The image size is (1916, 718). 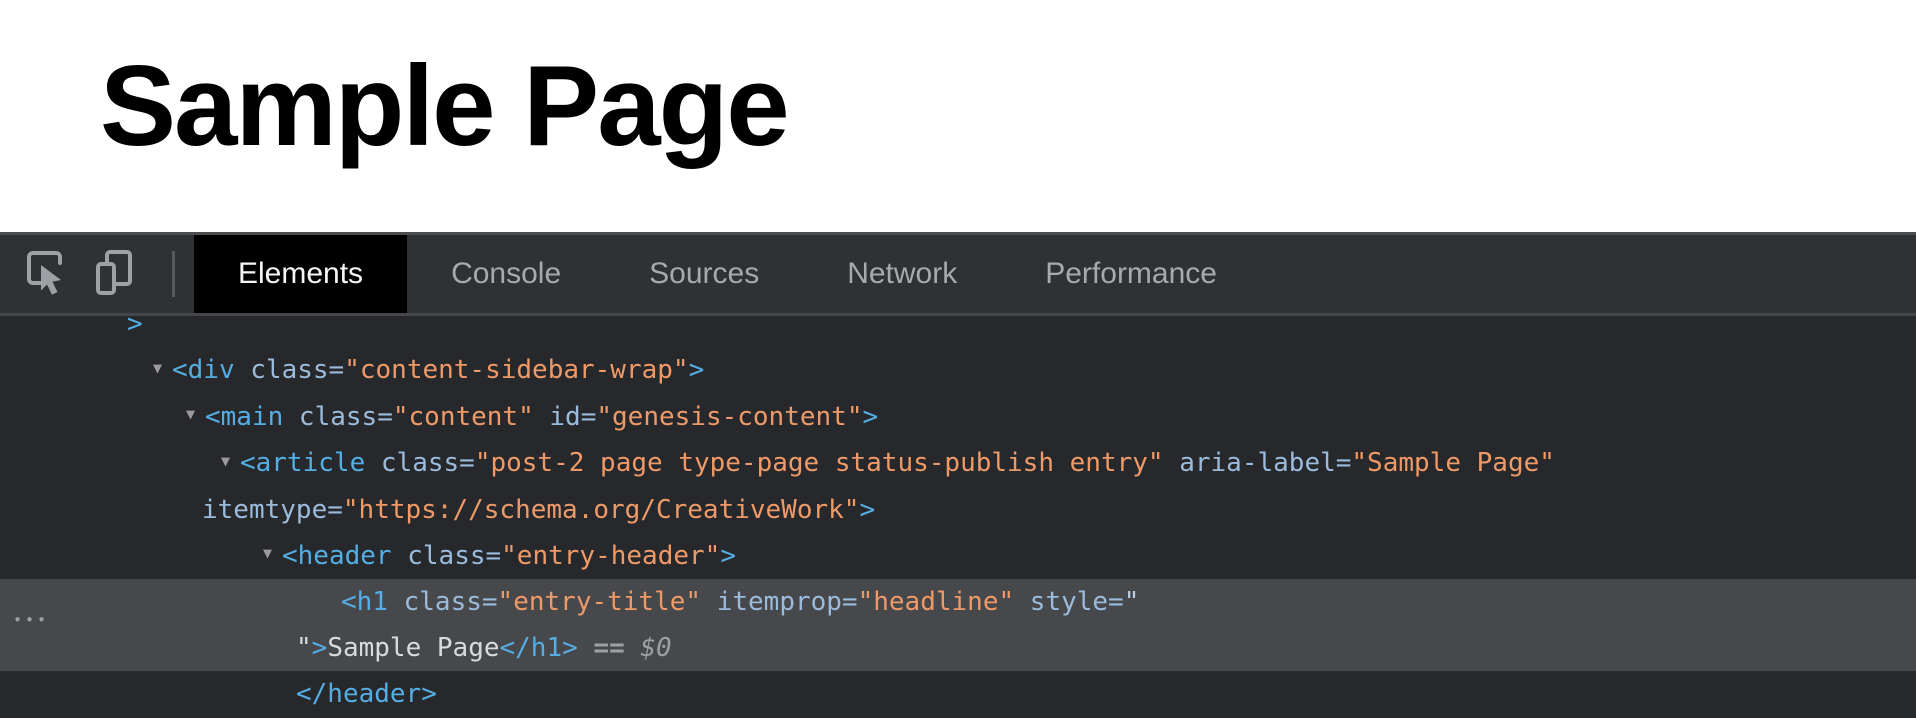 I want to click on dom-tree-node: ▼ <div class="content-sidebar-wrap">, so click(x=958, y=370).